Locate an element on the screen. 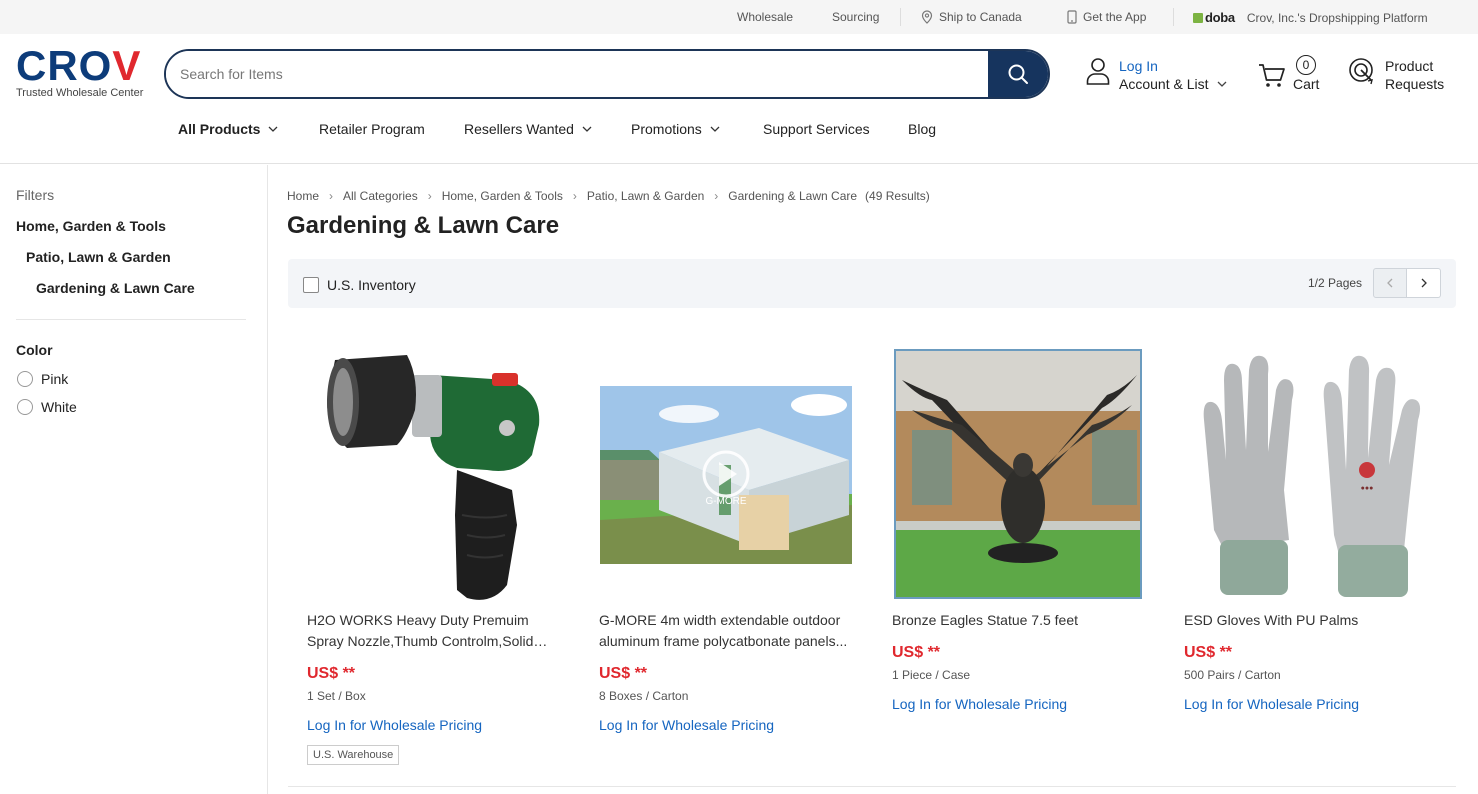 This screenshot has height=794, width=1478. color-heading: Color is located at coordinates (34, 350).